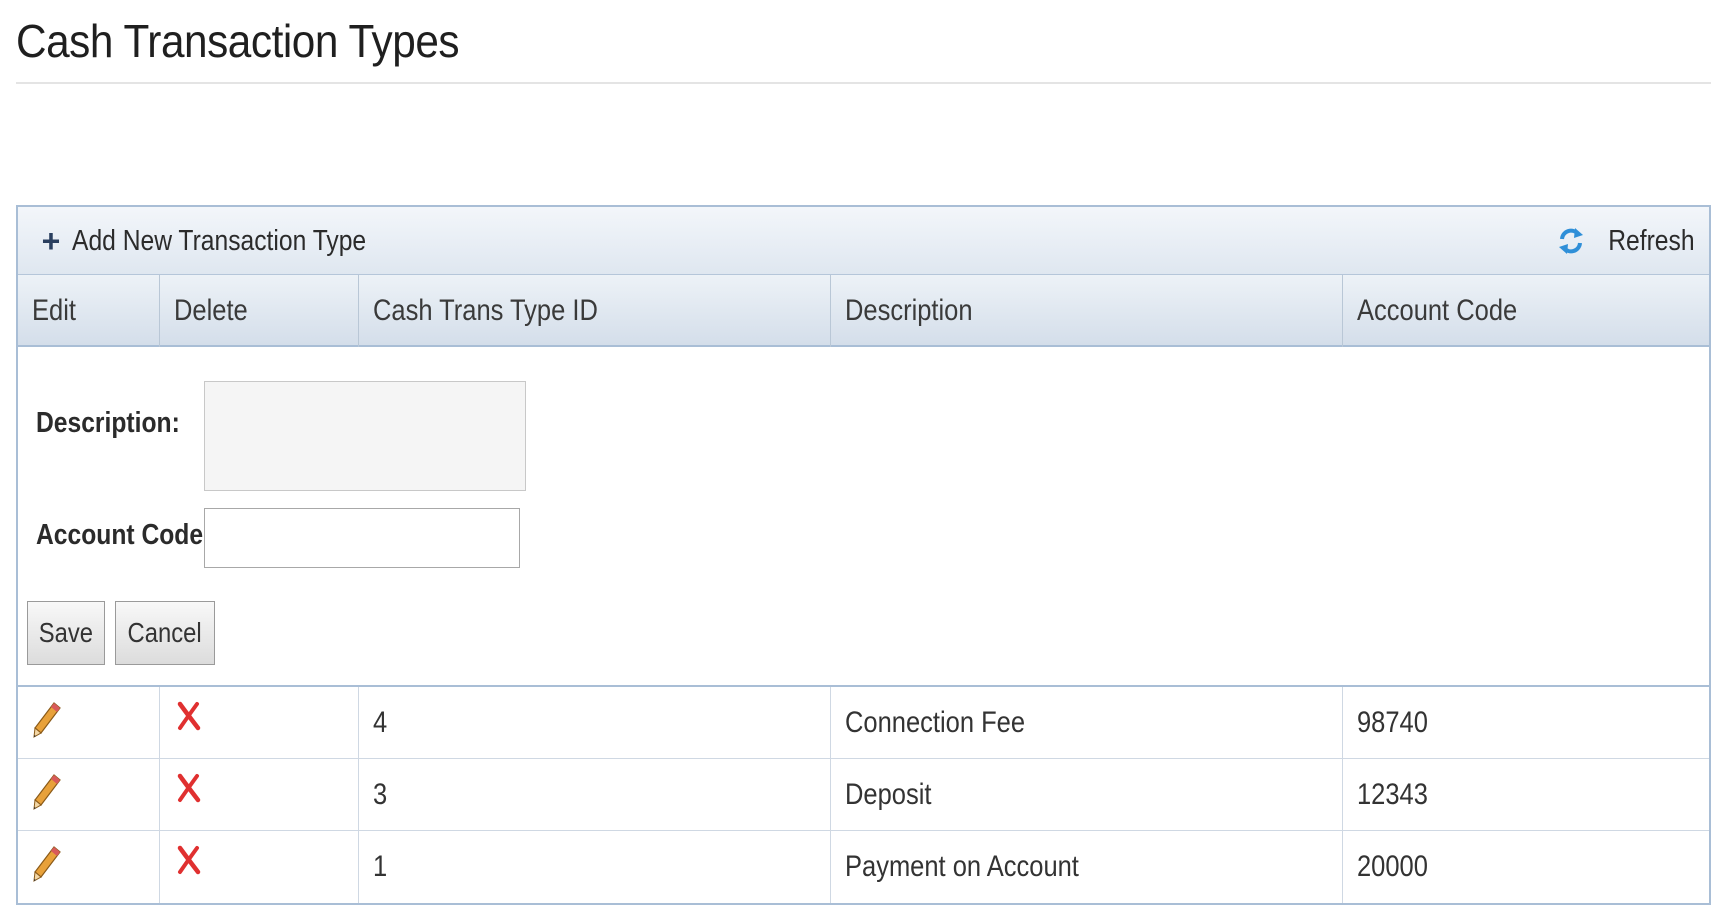 Image resolution: width=1715 pixels, height=919 pixels. I want to click on title-divider, so click(863, 83).